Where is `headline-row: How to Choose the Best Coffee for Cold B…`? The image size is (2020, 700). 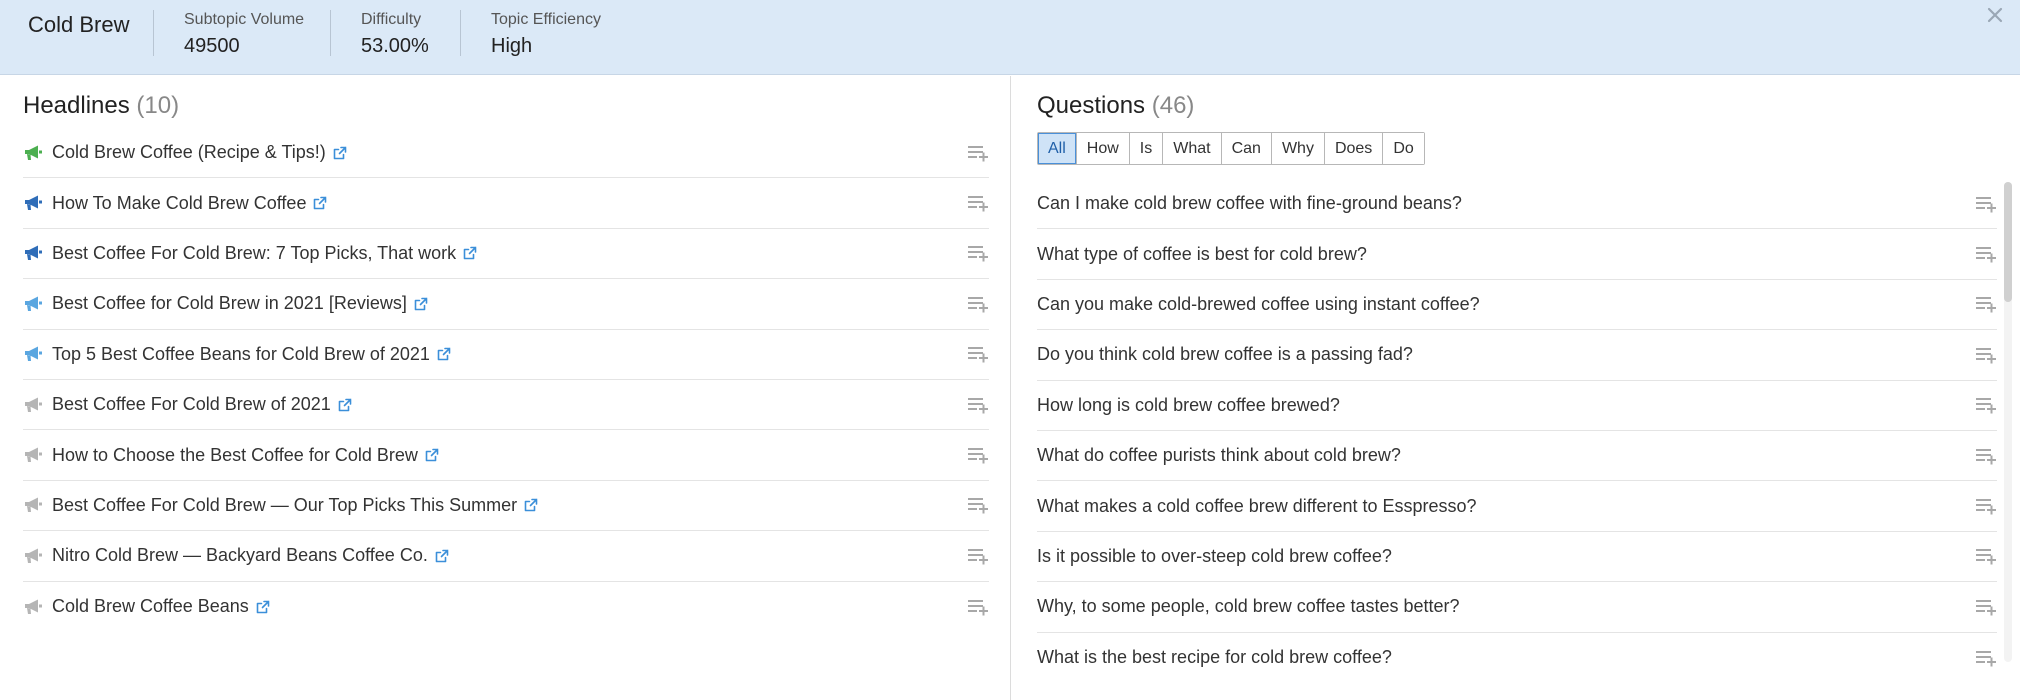 headline-row: How to Choose the Best Coffee for Cold B… is located at coordinates (506, 455).